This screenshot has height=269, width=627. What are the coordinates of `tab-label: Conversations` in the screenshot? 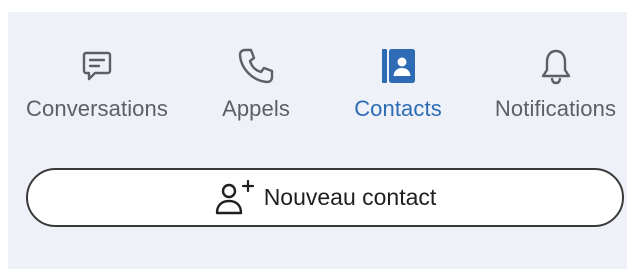 It's located at (97, 108).